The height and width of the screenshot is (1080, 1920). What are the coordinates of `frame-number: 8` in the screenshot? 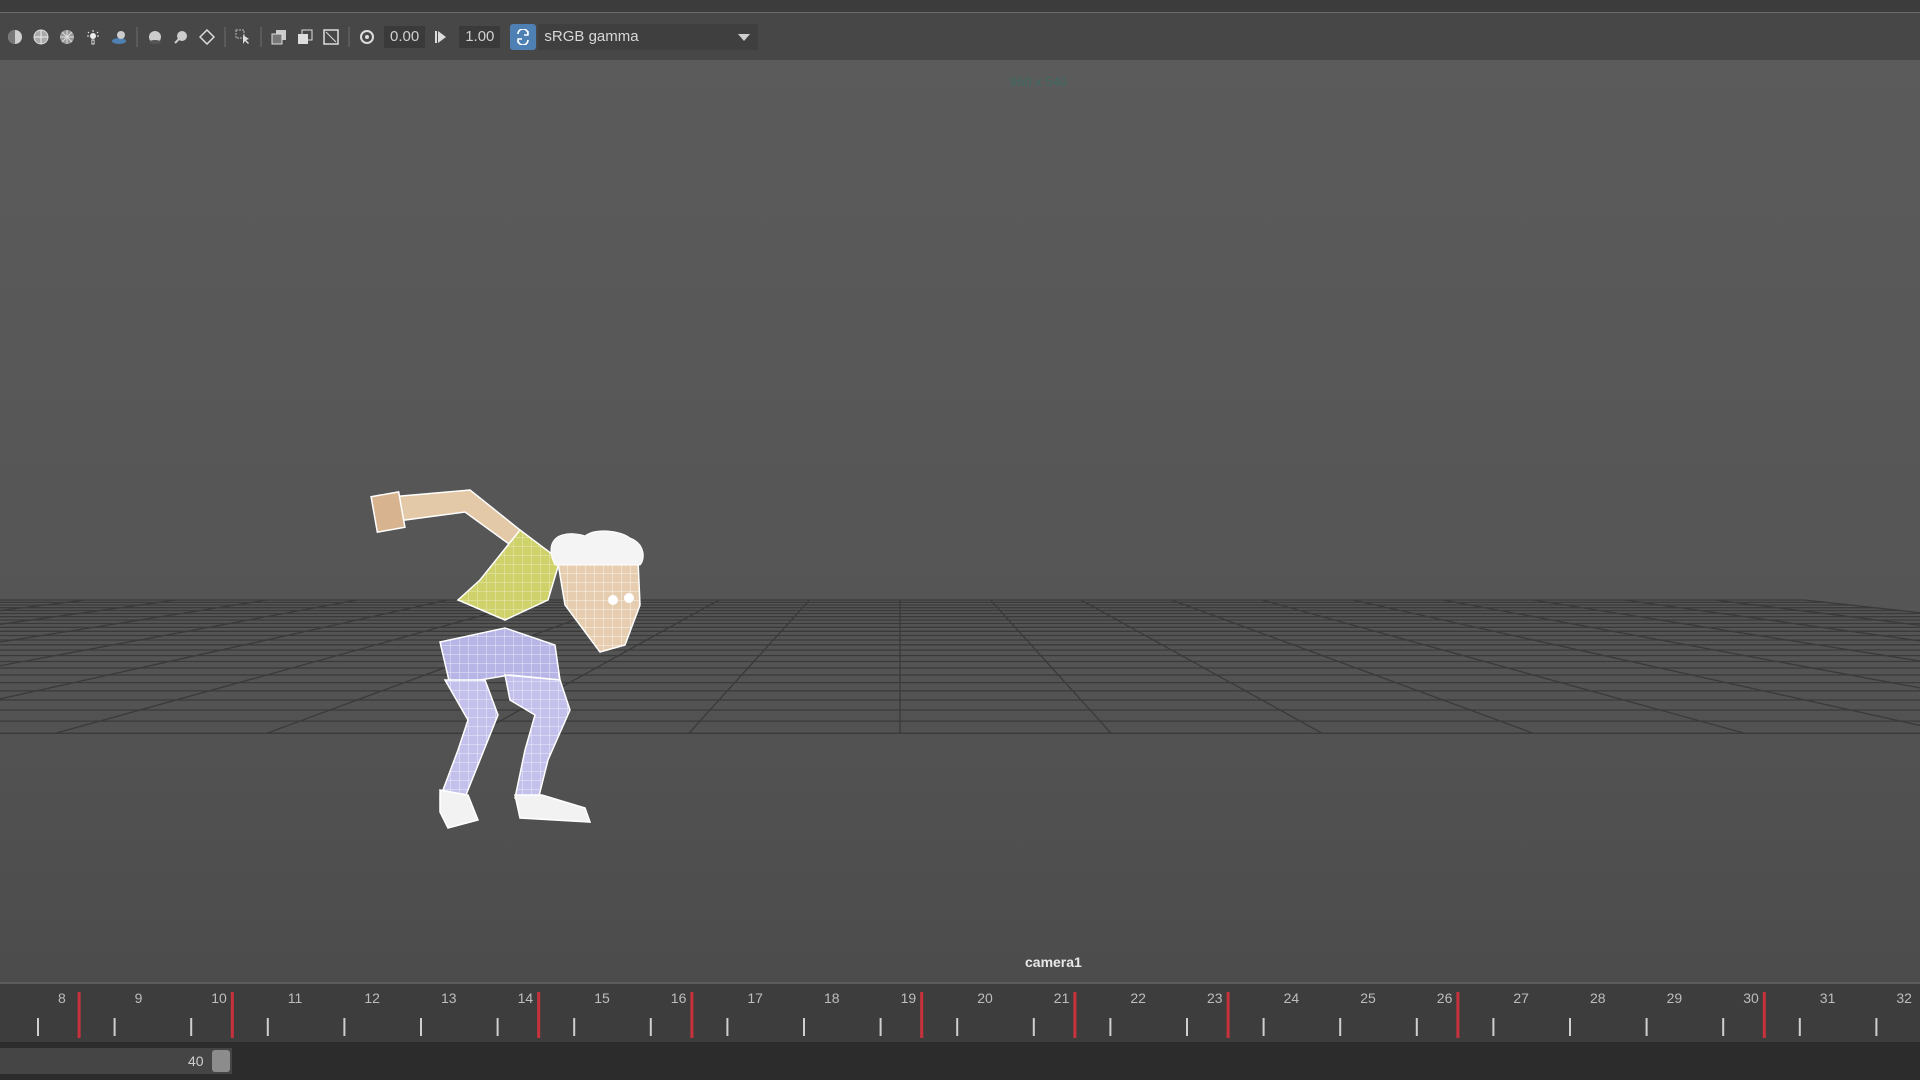 It's located at (62, 998).